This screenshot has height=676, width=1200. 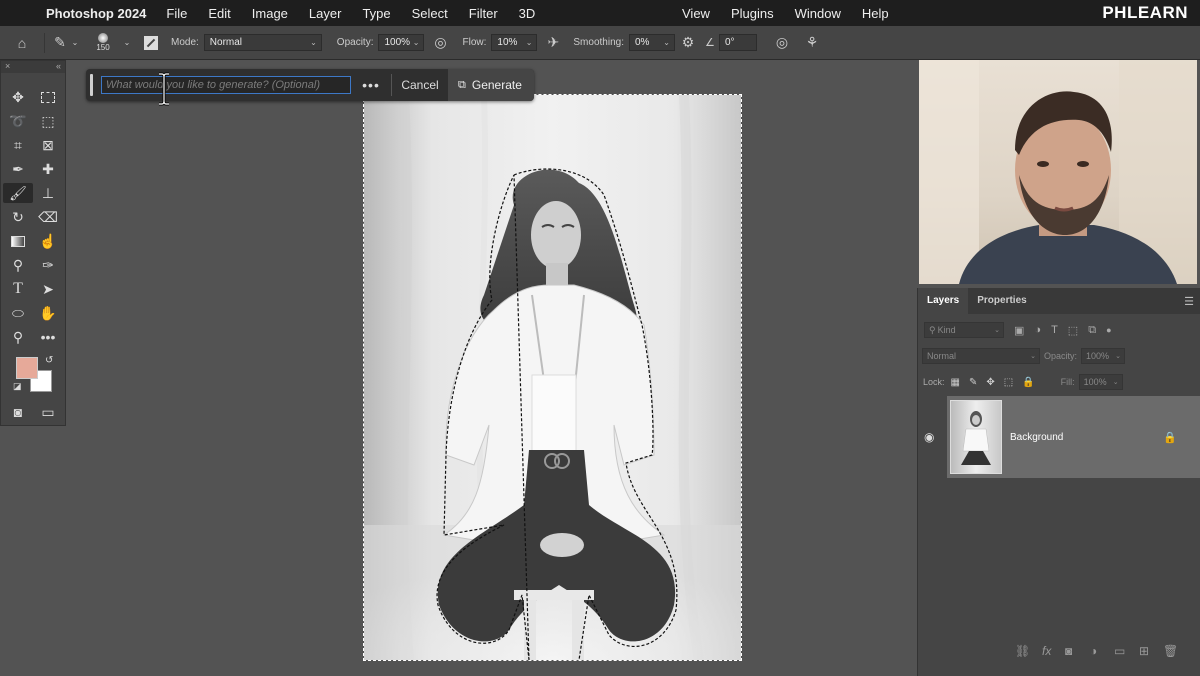 I want to click on tab-layers: Layers, so click(x=943, y=301).